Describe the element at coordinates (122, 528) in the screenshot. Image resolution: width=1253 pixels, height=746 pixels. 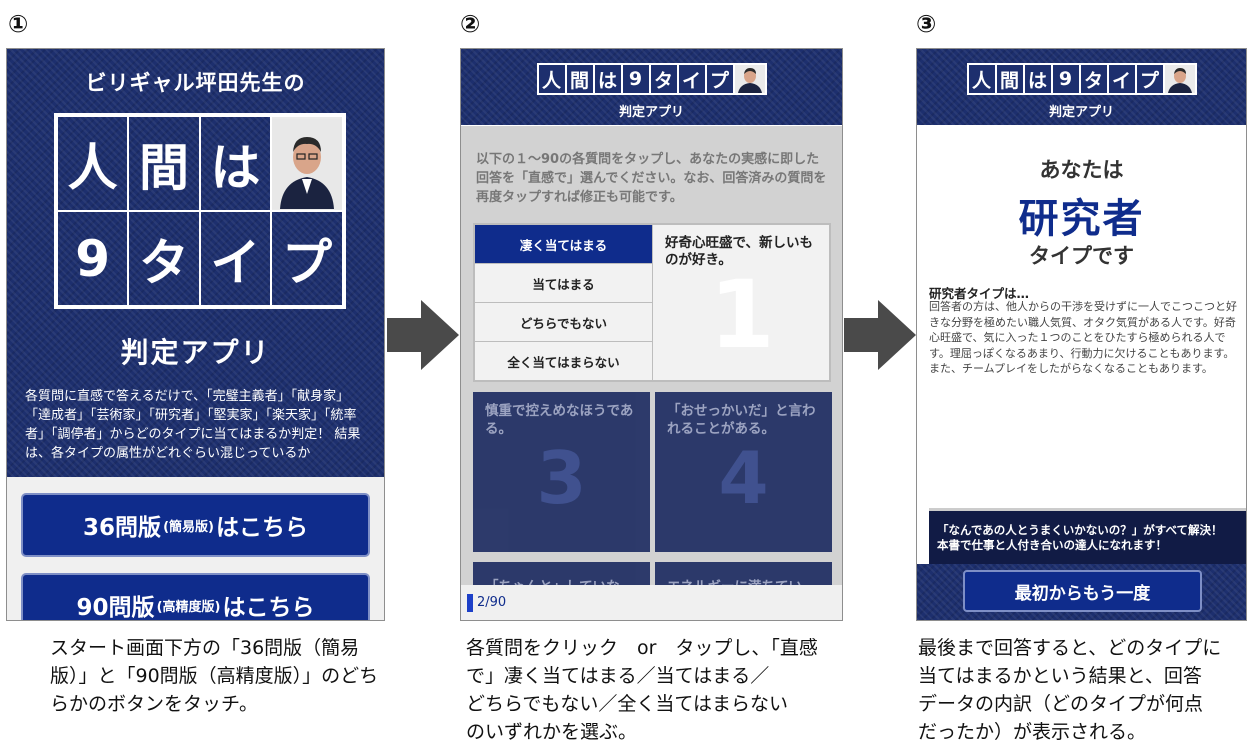
I see `btn-main: 36問版` at that location.